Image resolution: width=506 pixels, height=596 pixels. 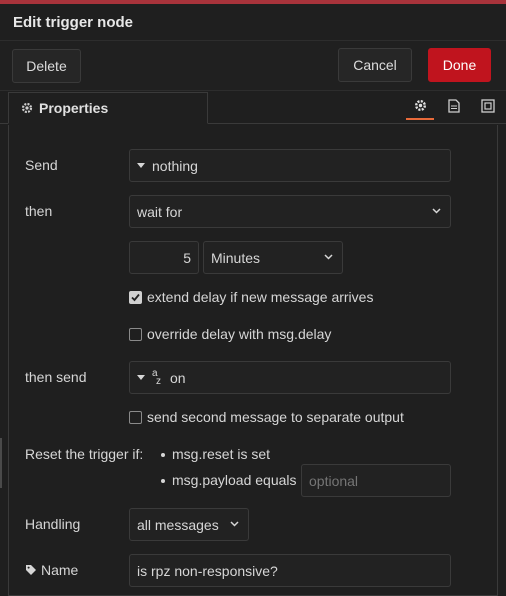 I want to click on dialog-title: Edit trigger node, so click(x=73, y=22).